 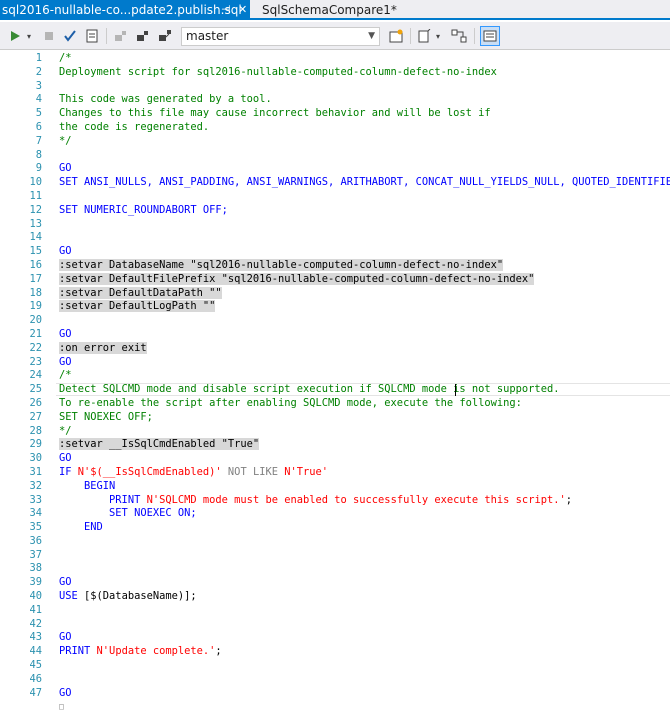 What do you see at coordinates (226, 10) in the screenshot?
I see `pin-icon: ⊣` at bounding box center [226, 10].